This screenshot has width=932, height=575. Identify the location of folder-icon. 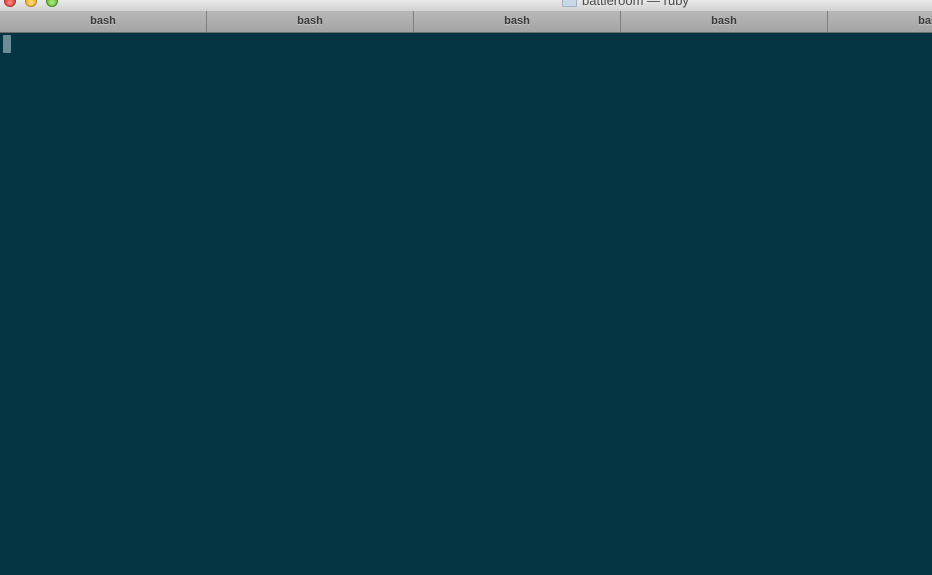
(569, 3).